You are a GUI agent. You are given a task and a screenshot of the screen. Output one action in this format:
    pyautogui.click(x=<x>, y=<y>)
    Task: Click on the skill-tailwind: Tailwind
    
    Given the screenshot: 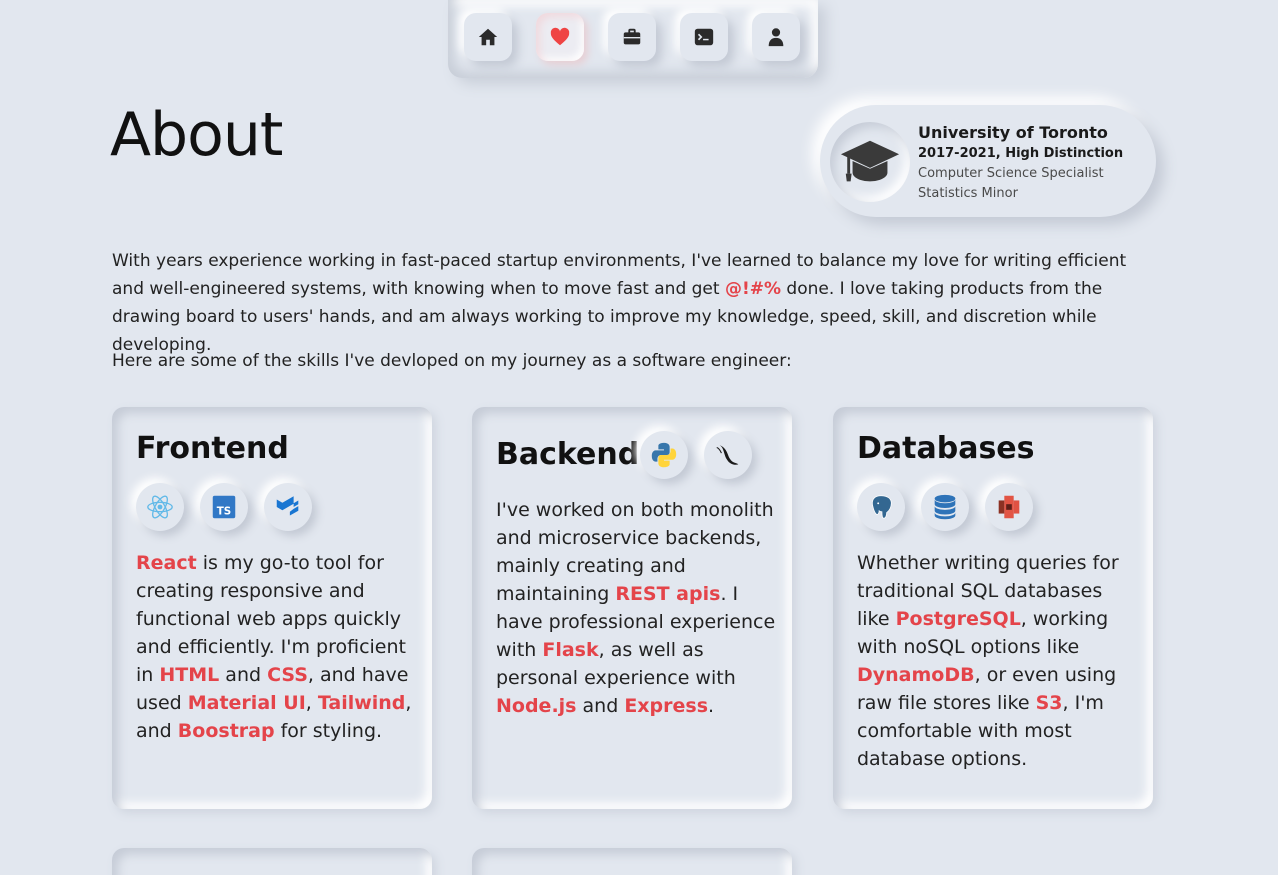 What is the action you would take?
    pyautogui.click(x=361, y=703)
    